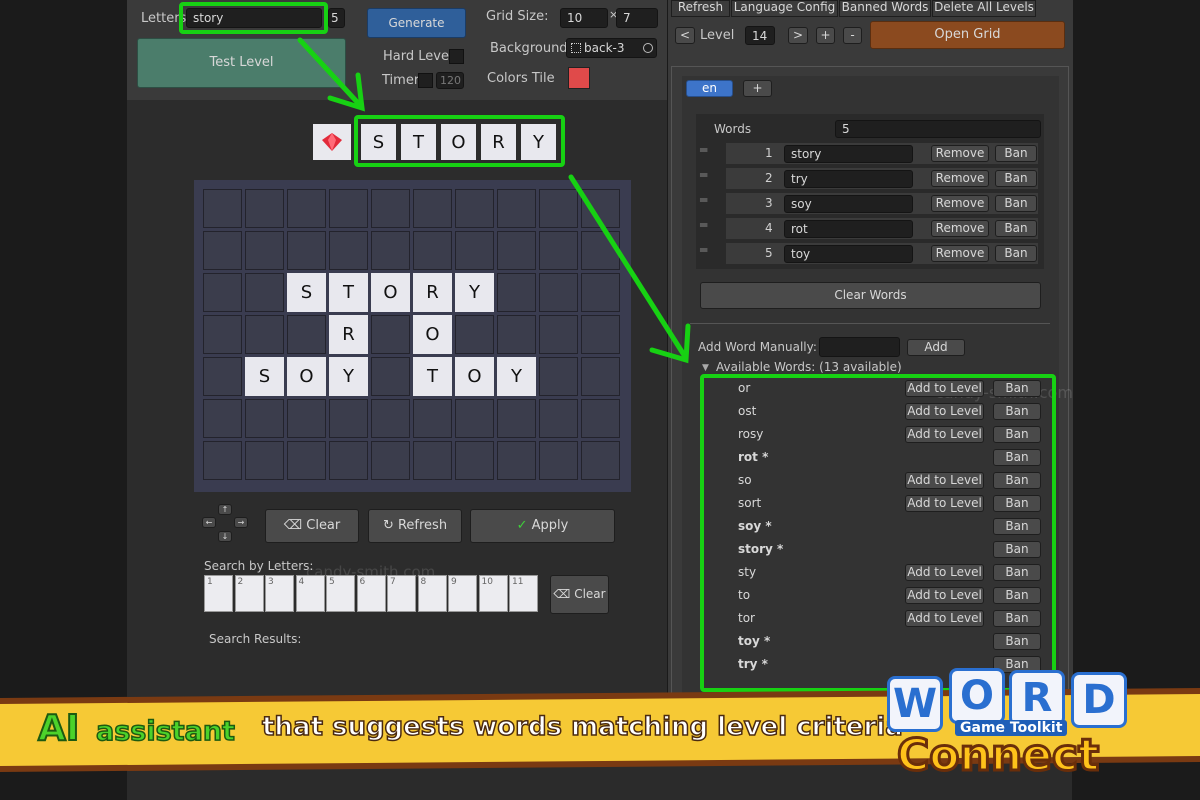 The width and height of the screenshot is (1200, 800). Describe the element at coordinates (165, 731) in the screenshot. I see `banner-assistant: assistant` at that location.